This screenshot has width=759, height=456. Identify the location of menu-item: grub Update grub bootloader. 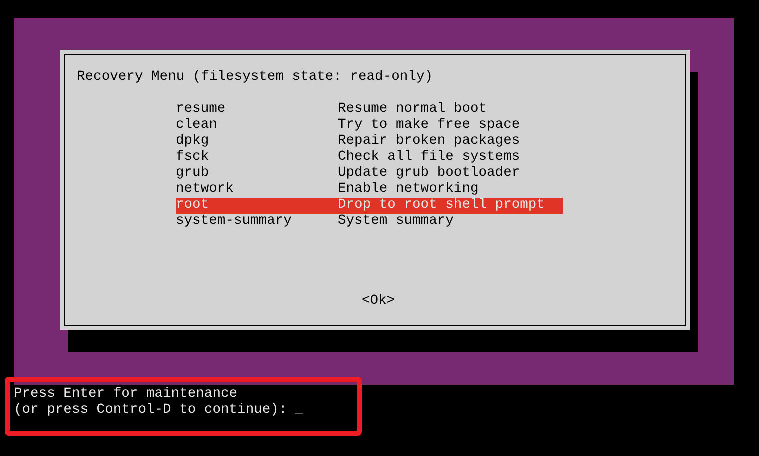
(369, 174).